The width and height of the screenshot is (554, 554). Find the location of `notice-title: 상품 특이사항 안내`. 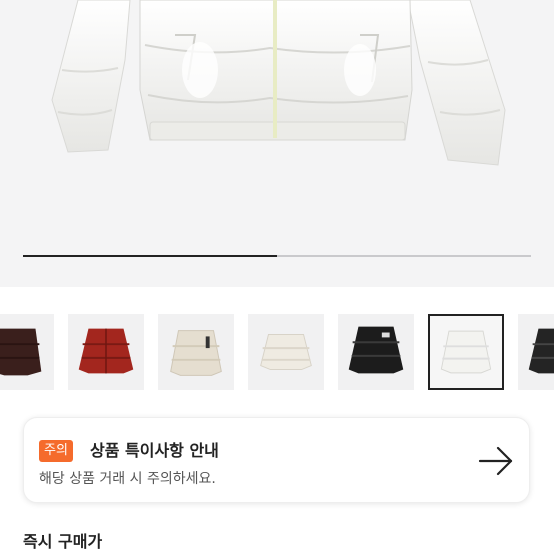

notice-title: 상품 특이사항 안내 is located at coordinates (154, 450).